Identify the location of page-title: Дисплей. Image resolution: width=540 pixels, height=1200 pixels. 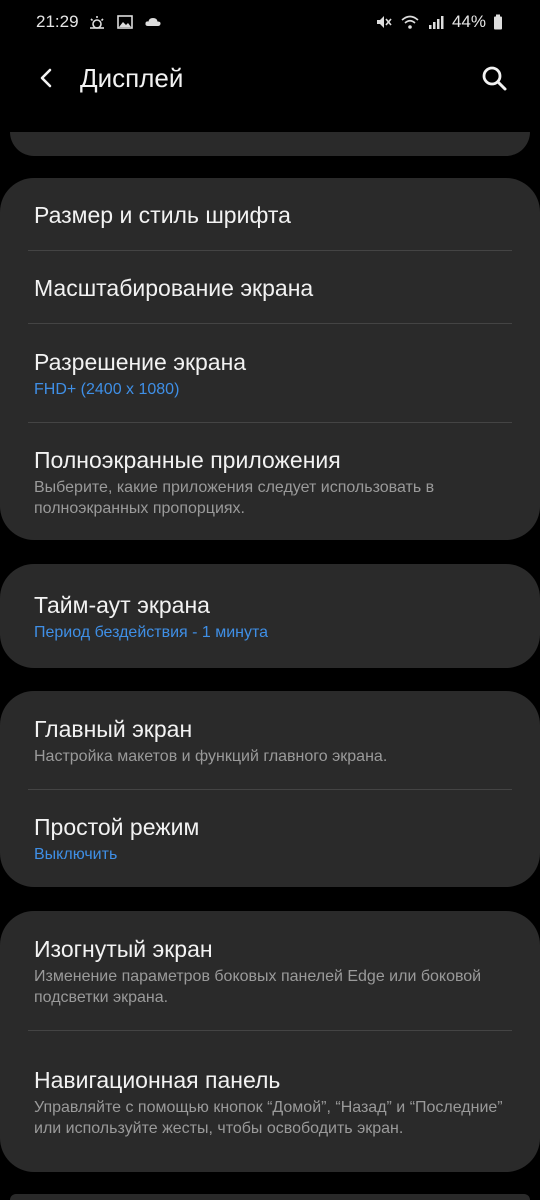
(132, 78).